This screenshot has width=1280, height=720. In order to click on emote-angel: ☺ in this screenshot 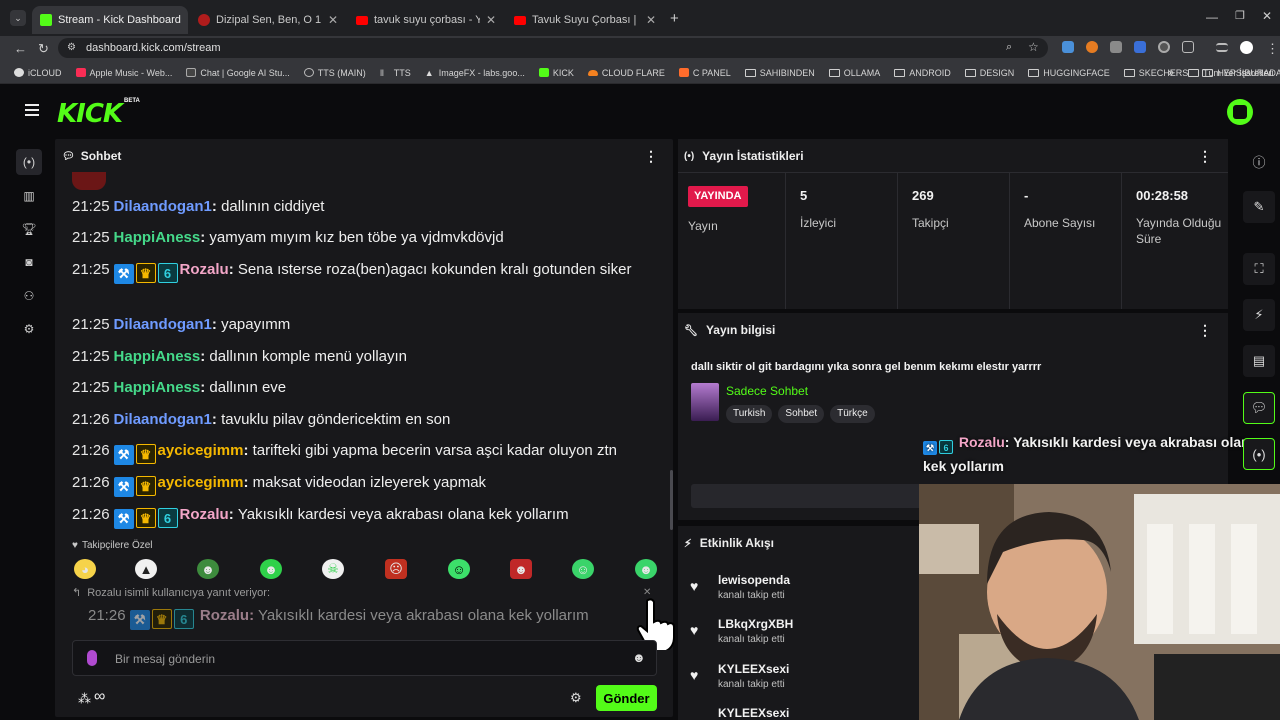, I will do `click(459, 569)`.